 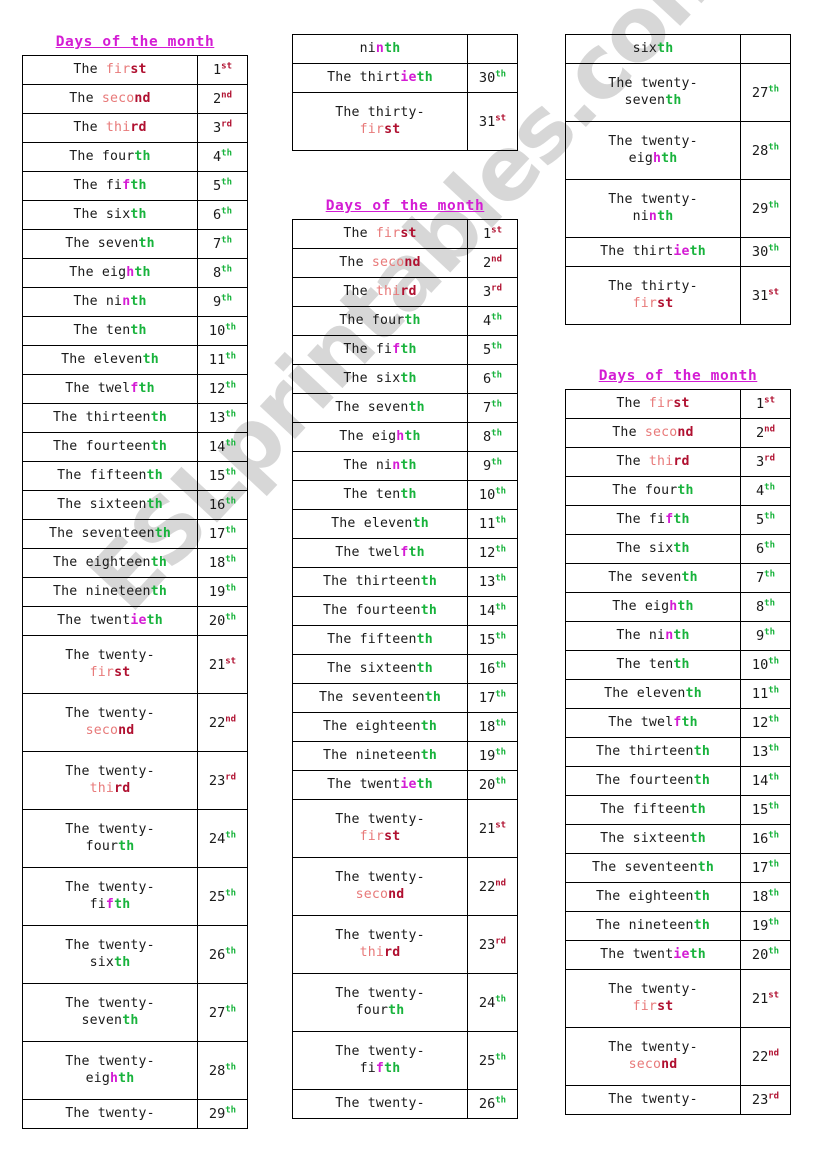 What do you see at coordinates (492, 263) in the screenshot?
I see `ordinal-number-cell: 2nd` at bounding box center [492, 263].